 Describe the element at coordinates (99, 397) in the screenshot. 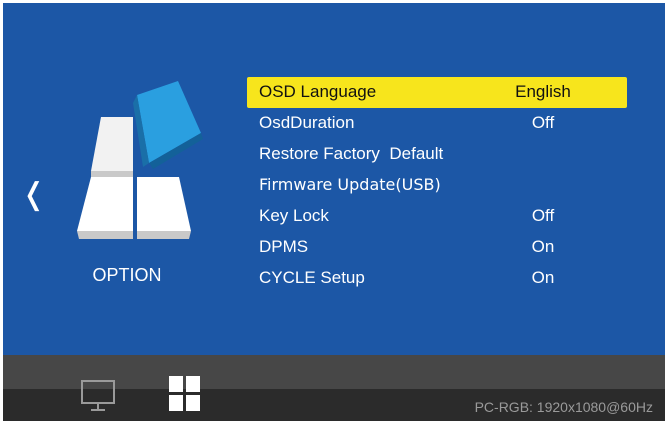

I see `monitor-icon` at that location.